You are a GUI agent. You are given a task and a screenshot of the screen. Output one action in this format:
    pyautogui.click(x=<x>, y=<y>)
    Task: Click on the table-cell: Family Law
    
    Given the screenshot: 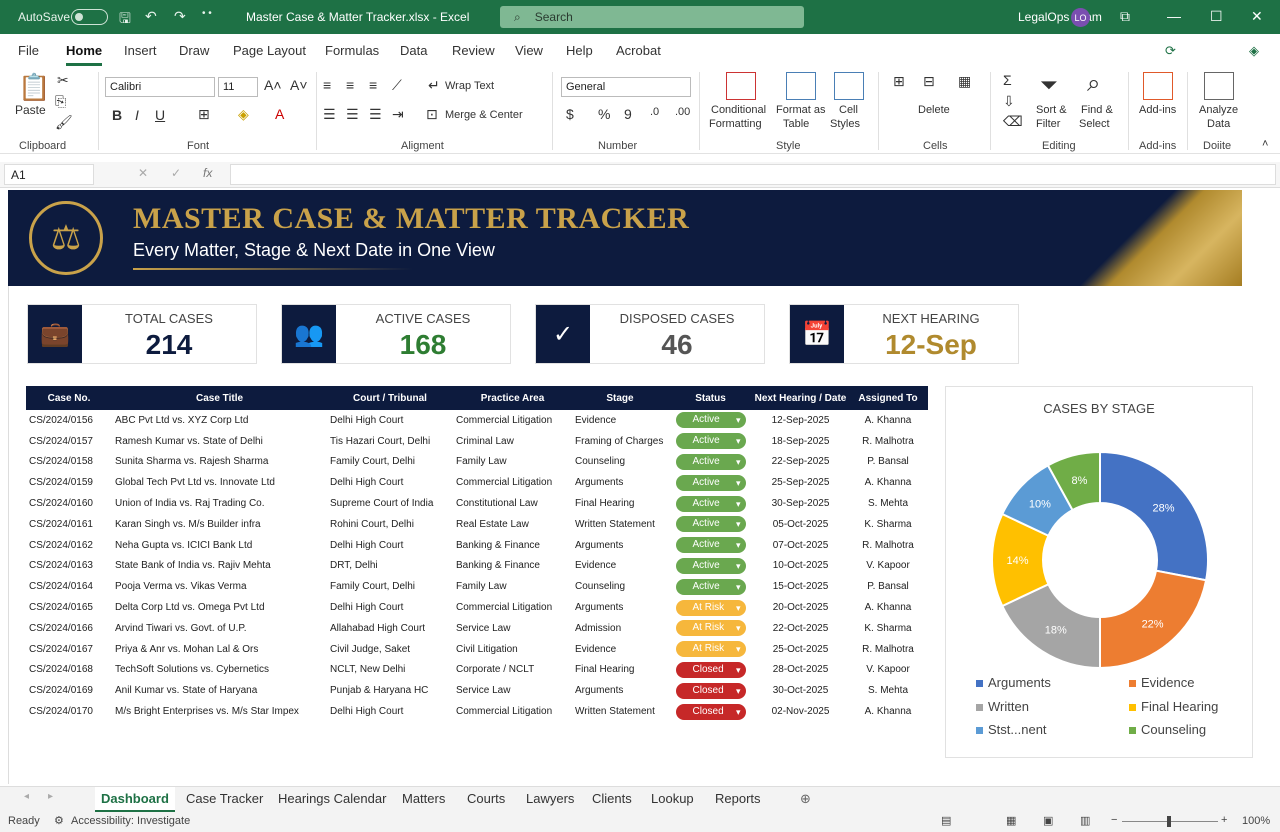 What is the action you would take?
    pyautogui.click(x=512, y=586)
    